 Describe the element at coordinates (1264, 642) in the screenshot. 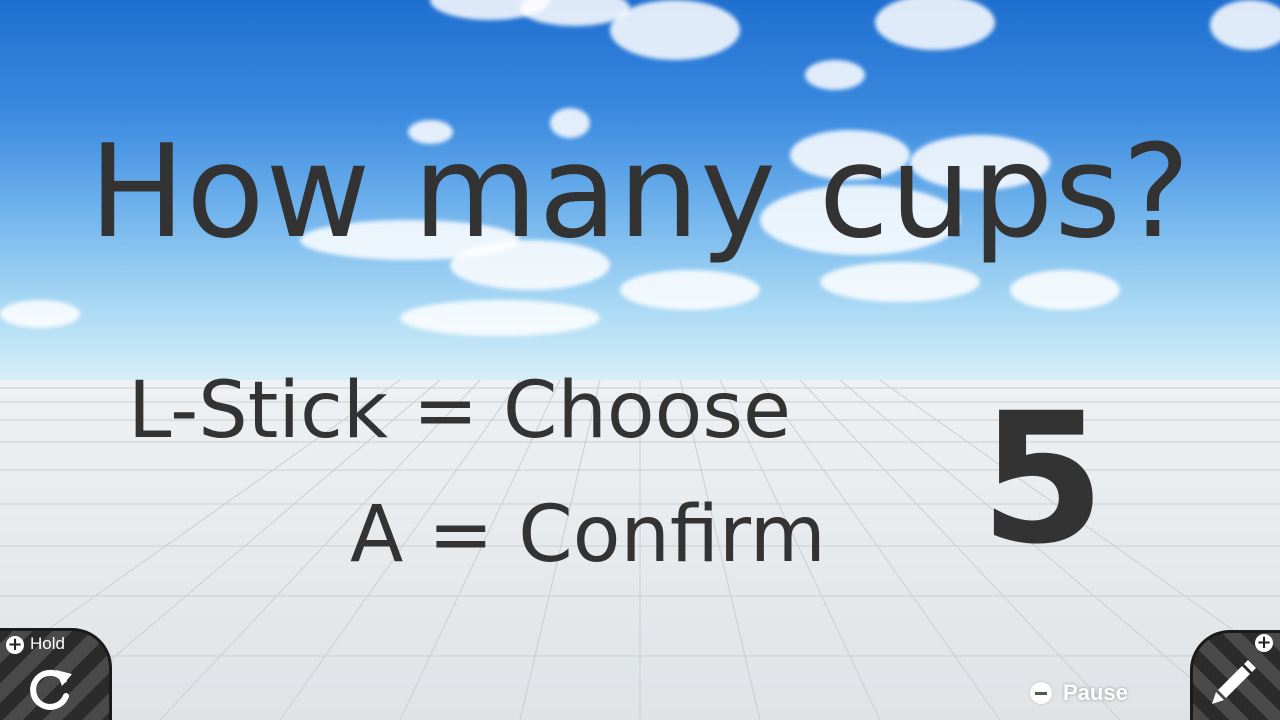

I see `plus-button-icon-right: +` at that location.